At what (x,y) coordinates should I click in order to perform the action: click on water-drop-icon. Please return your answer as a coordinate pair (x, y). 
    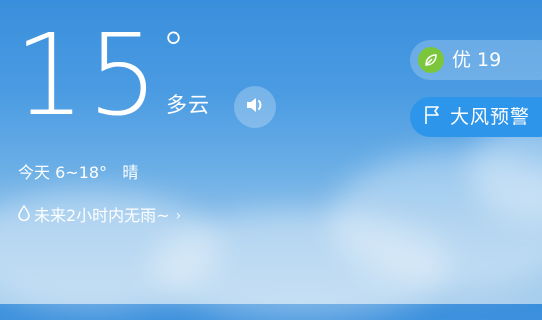
    Looking at the image, I should click on (24, 215).